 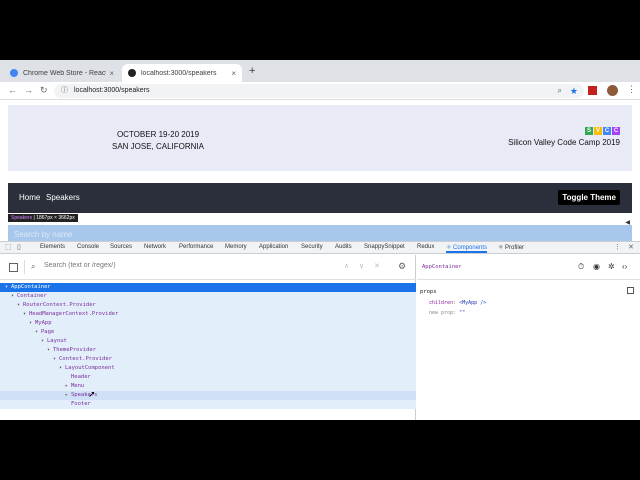 What do you see at coordinates (631, 247) in the screenshot?
I see `close-devtools-icon: ✕` at bounding box center [631, 247].